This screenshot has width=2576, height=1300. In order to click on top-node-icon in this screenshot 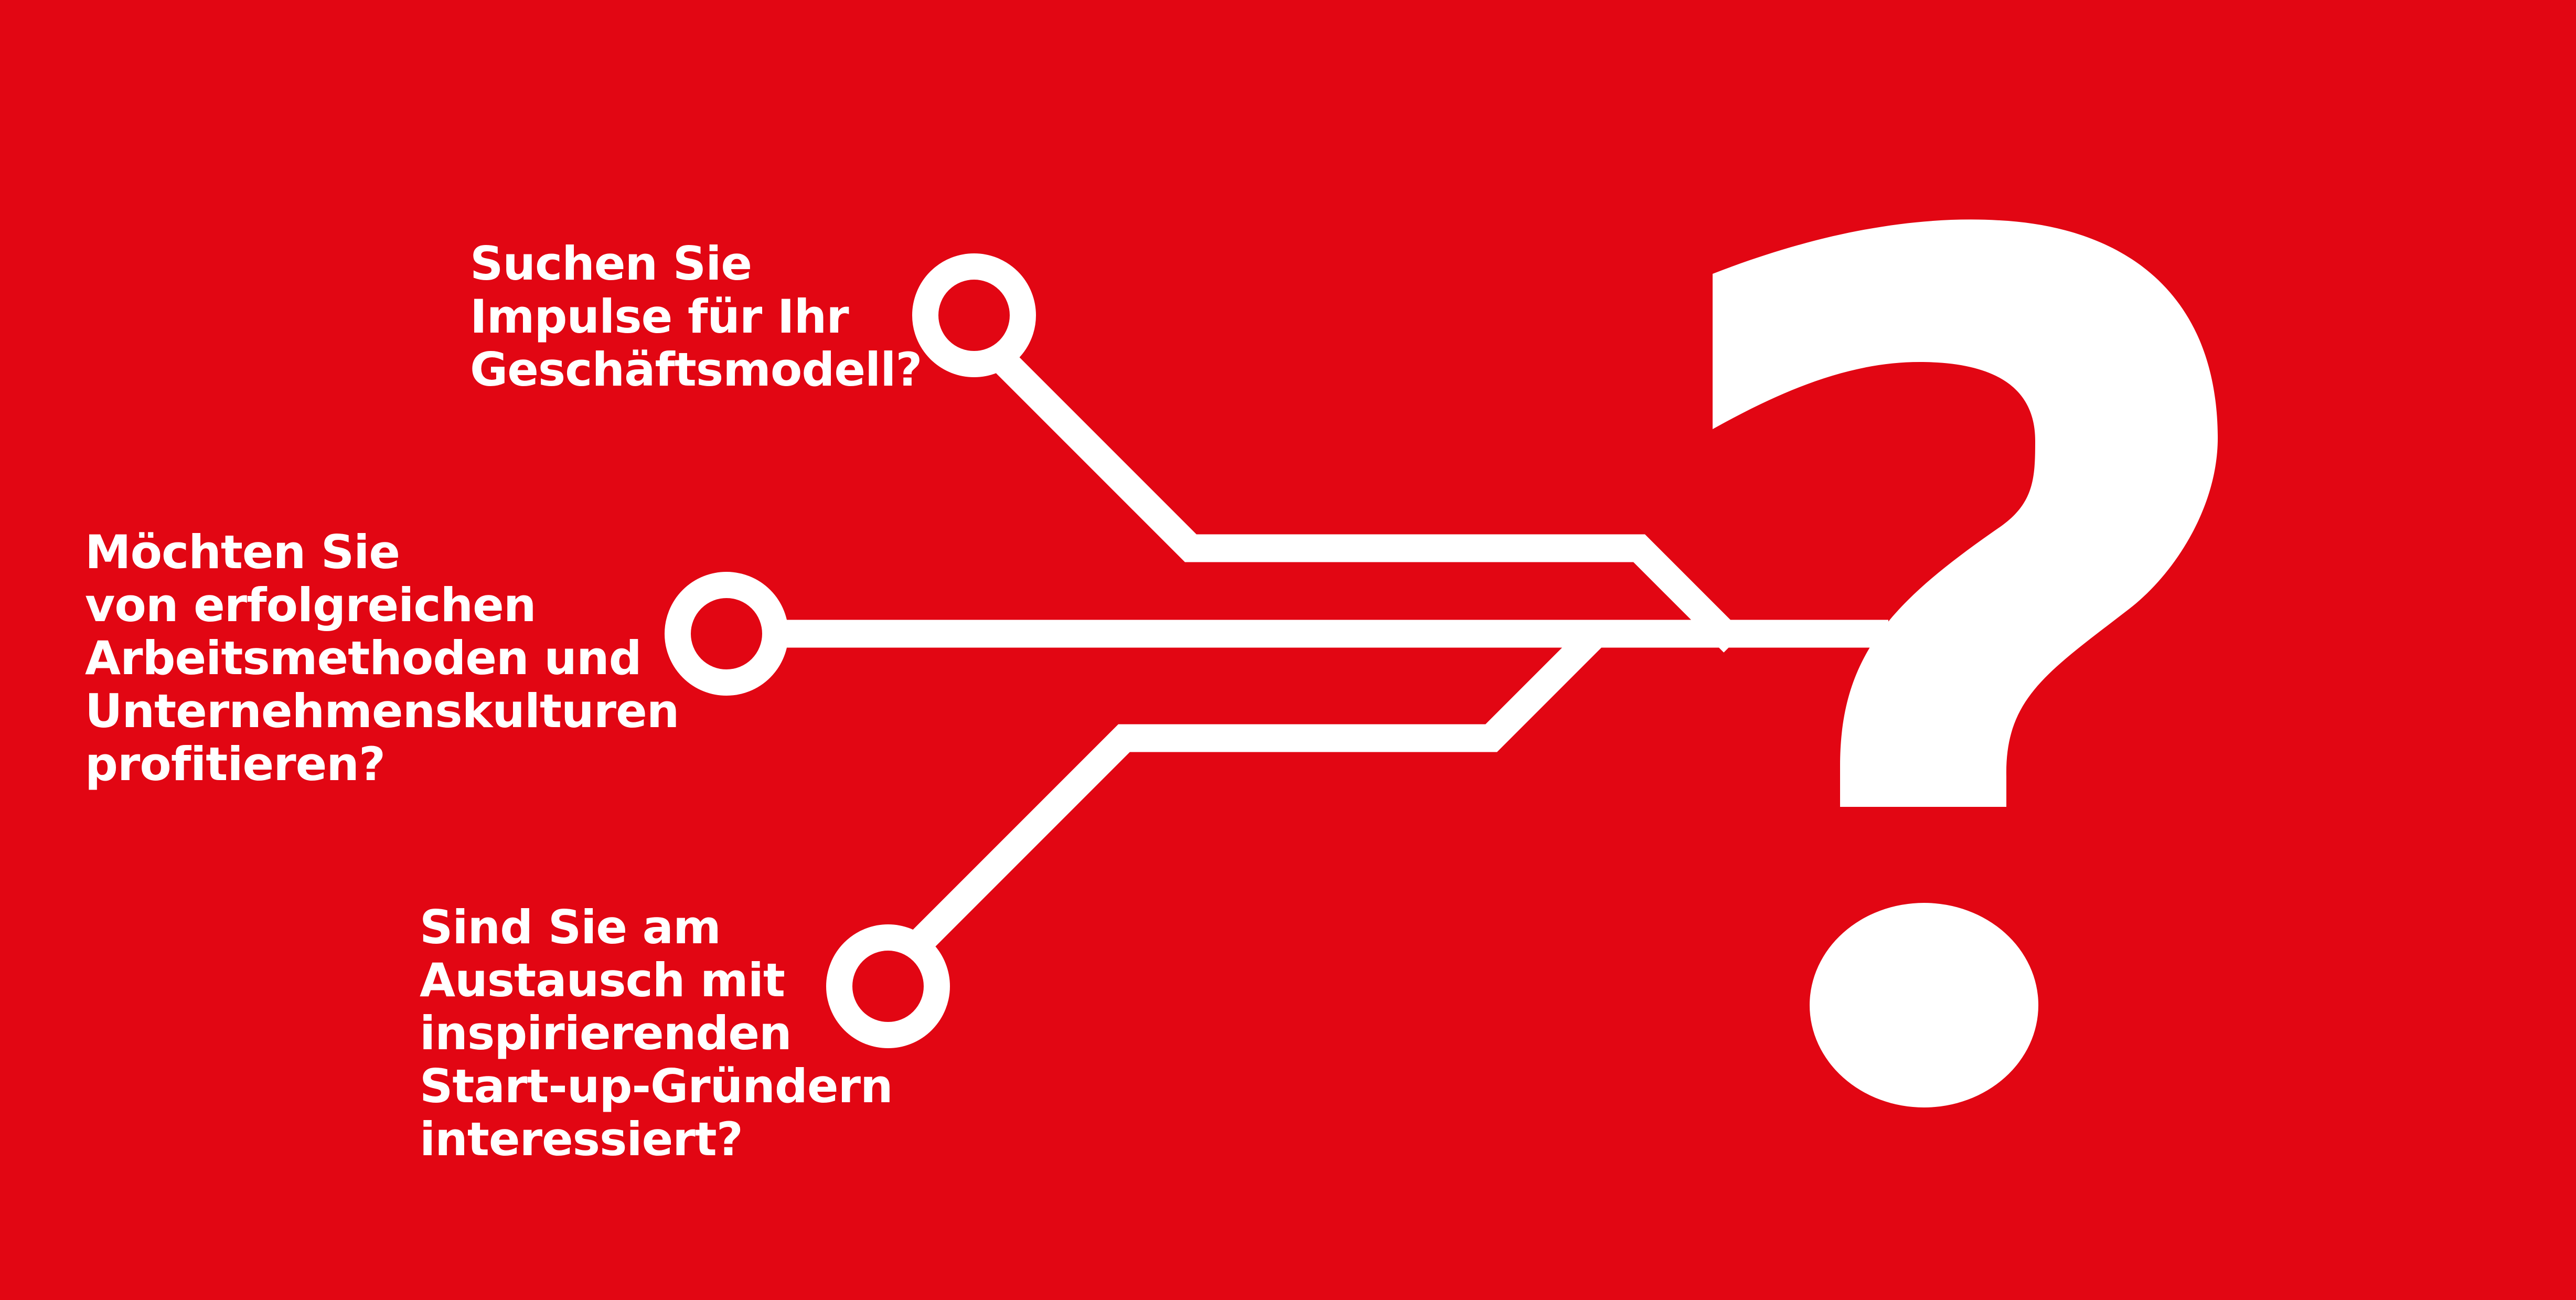, I will do `click(974, 315)`.